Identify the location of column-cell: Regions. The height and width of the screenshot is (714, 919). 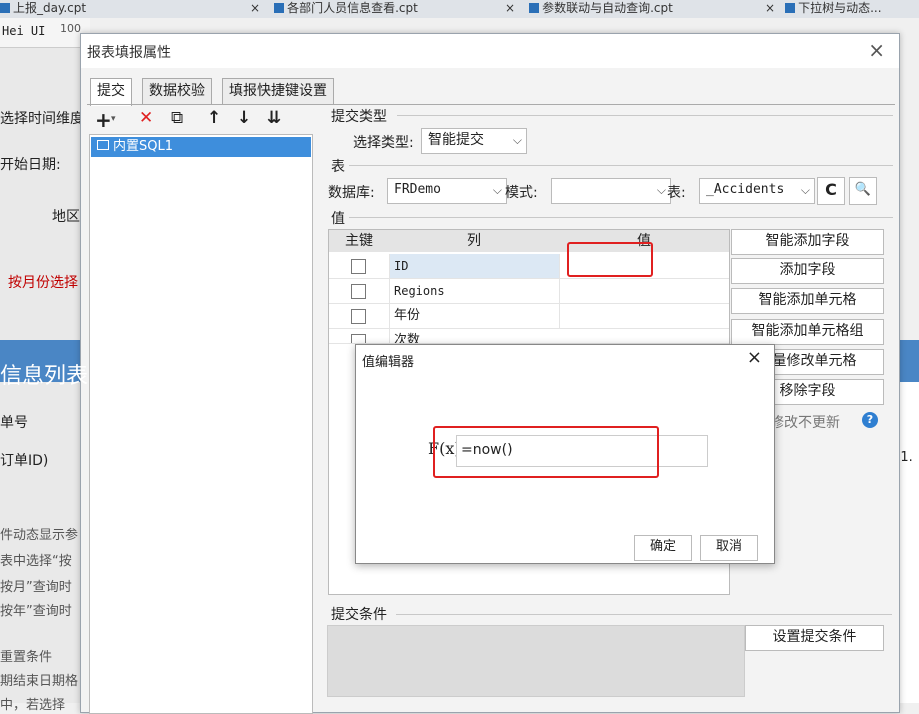
(474, 291).